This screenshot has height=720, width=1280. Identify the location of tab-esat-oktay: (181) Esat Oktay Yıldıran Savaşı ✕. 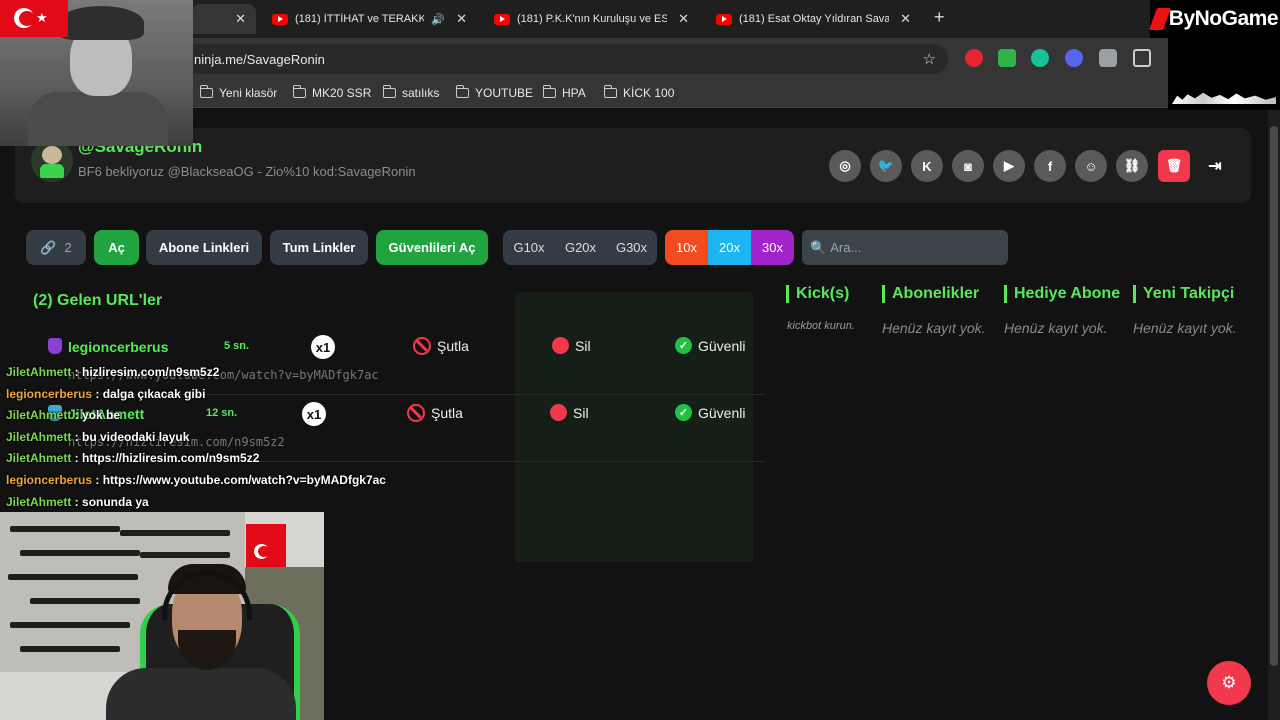
(813, 19).